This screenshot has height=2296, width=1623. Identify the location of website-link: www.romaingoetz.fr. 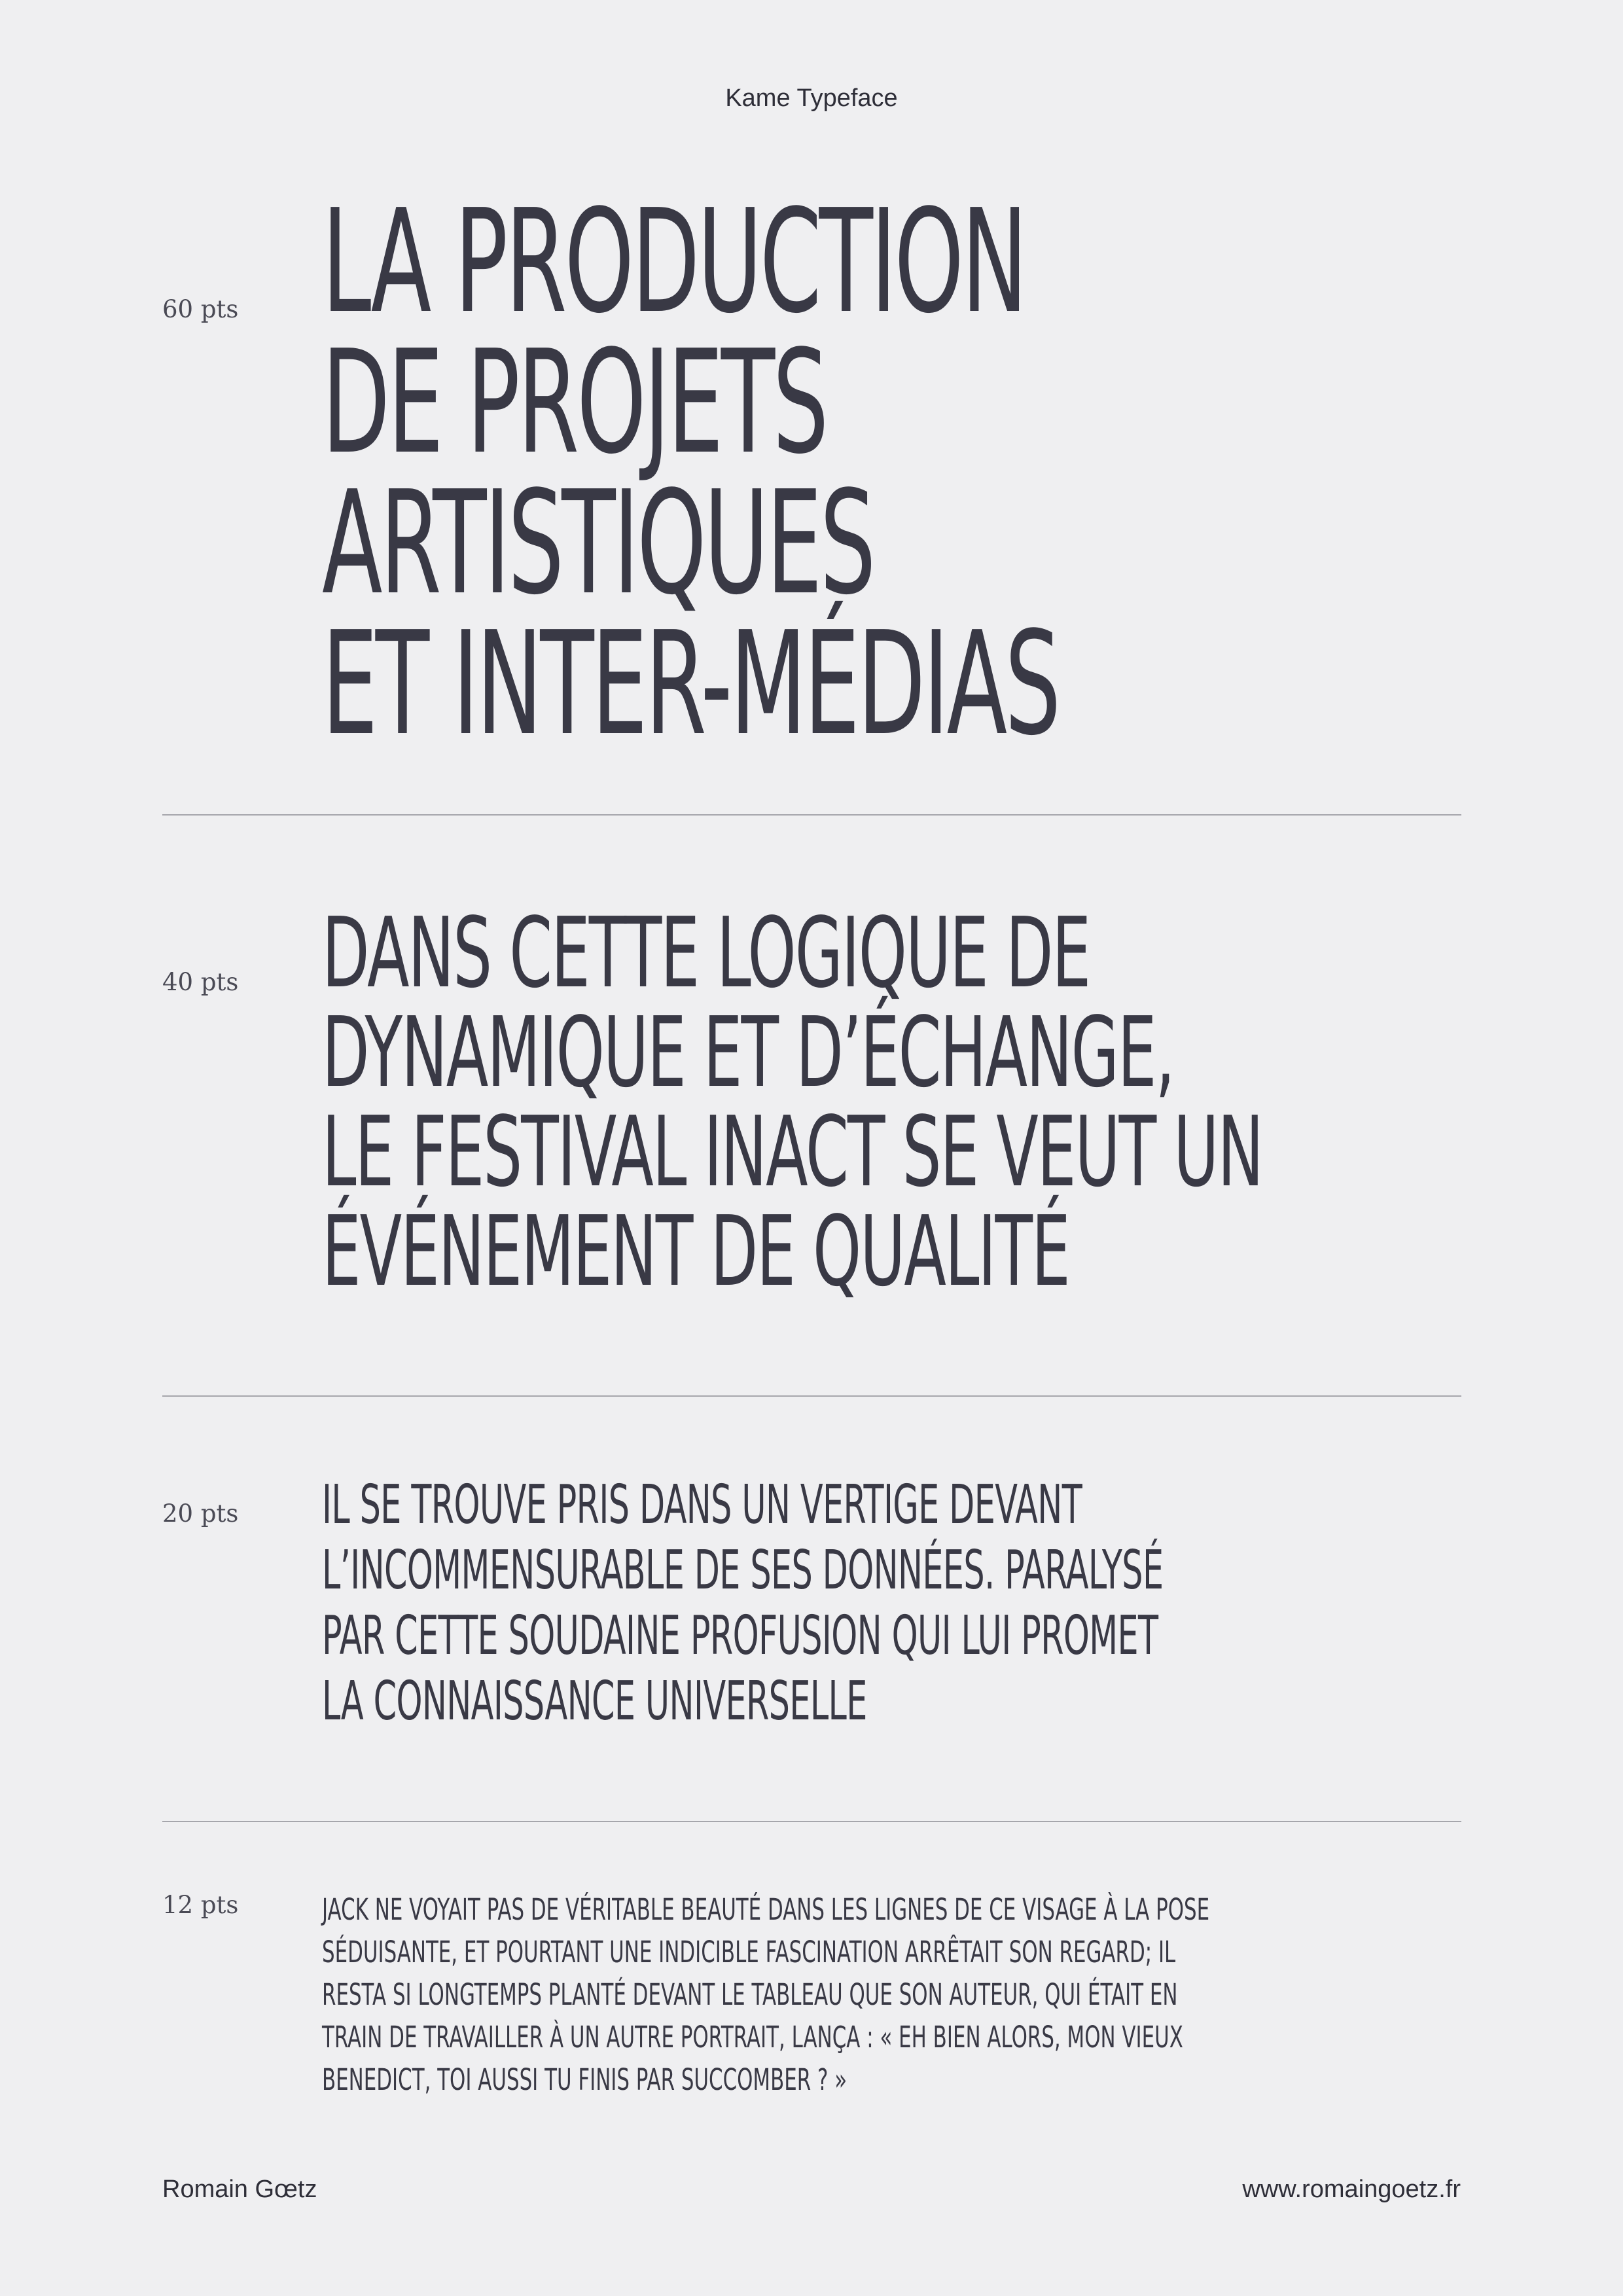
(1351, 2189).